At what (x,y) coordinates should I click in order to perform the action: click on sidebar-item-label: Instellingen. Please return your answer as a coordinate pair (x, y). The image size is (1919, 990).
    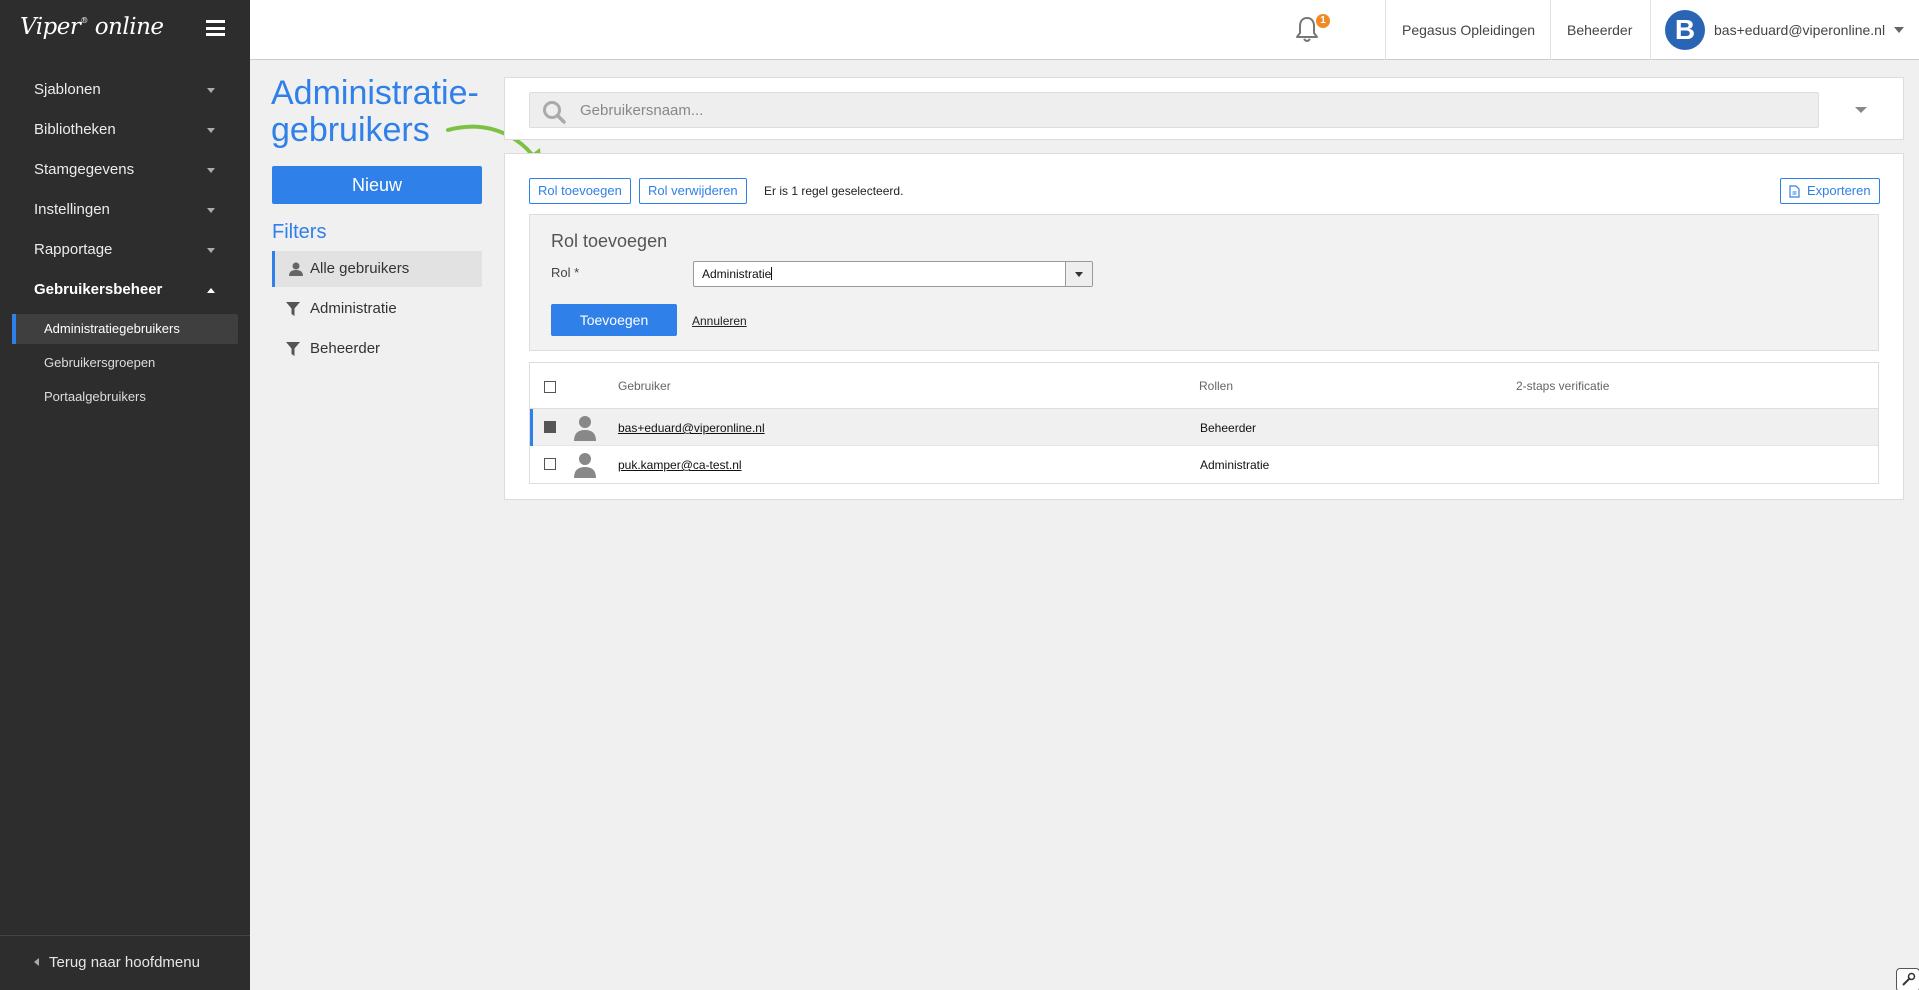
    Looking at the image, I should click on (72, 209).